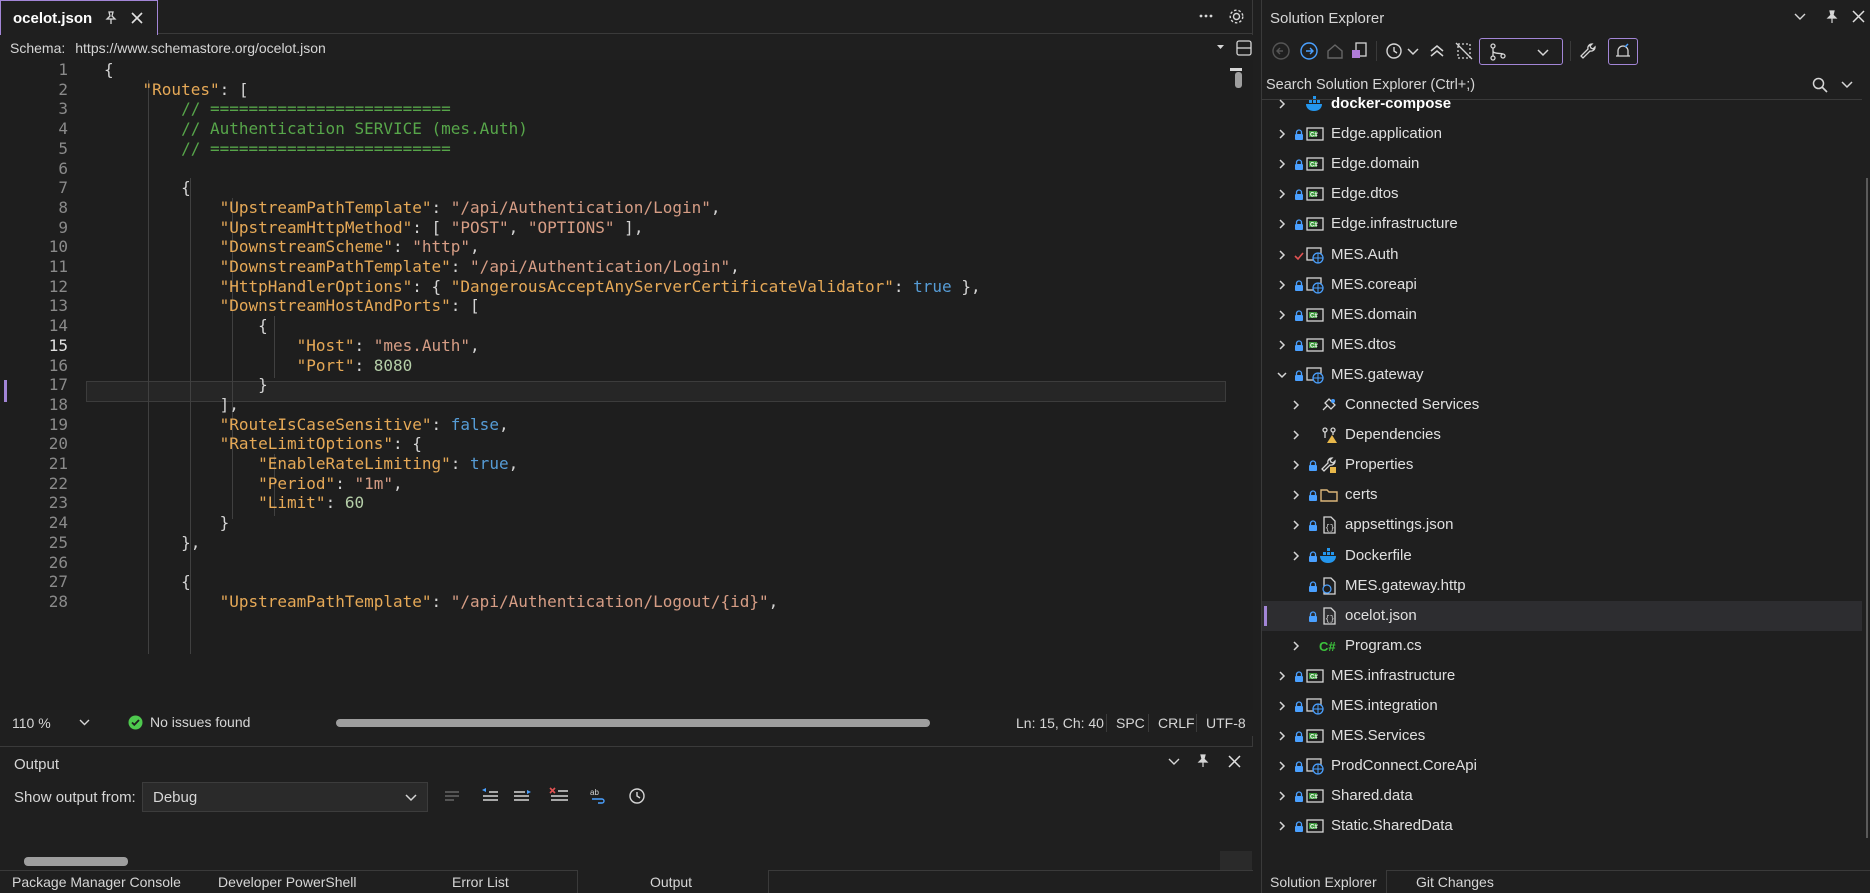 The height and width of the screenshot is (893, 1870). What do you see at coordinates (316, 128) in the screenshot?
I see `code-line: // Authentication SERVICE (mes.Auth)` at bounding box center [316, 128].